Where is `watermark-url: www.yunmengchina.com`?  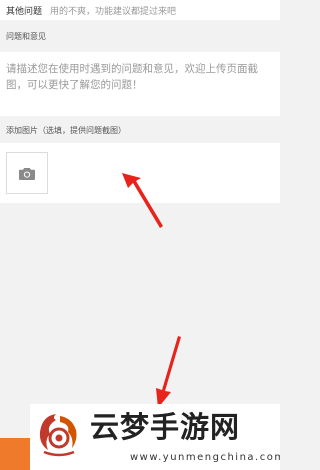
watermark-url: www.yunmengchina.com is located at coordinates (205, 457).